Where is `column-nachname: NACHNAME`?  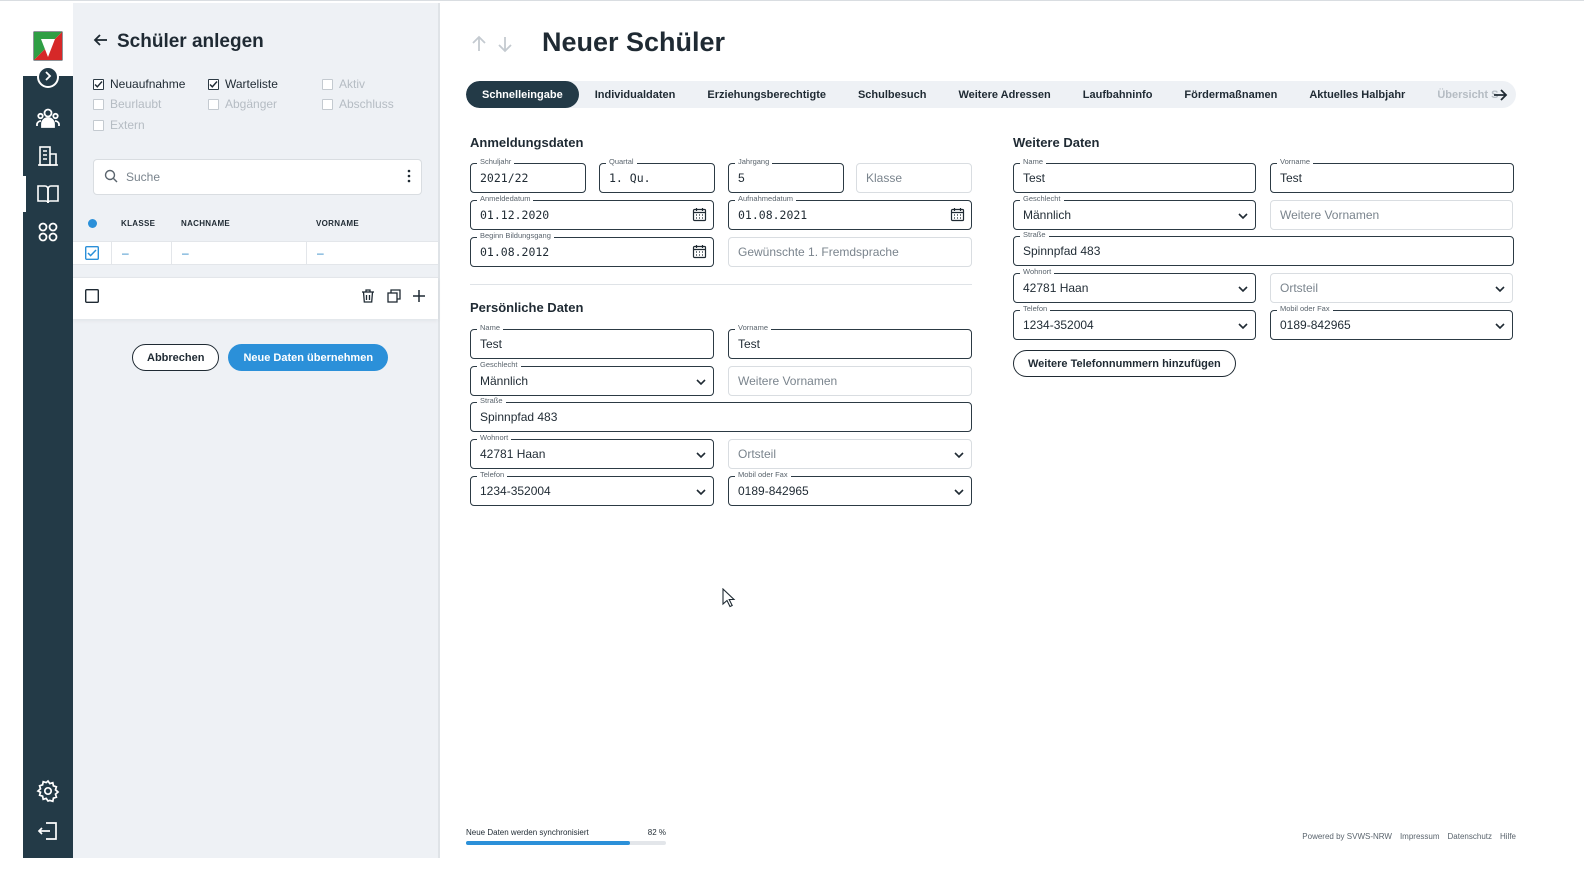
column-nachname: NACHNAME is located at coordinates (238, 223).